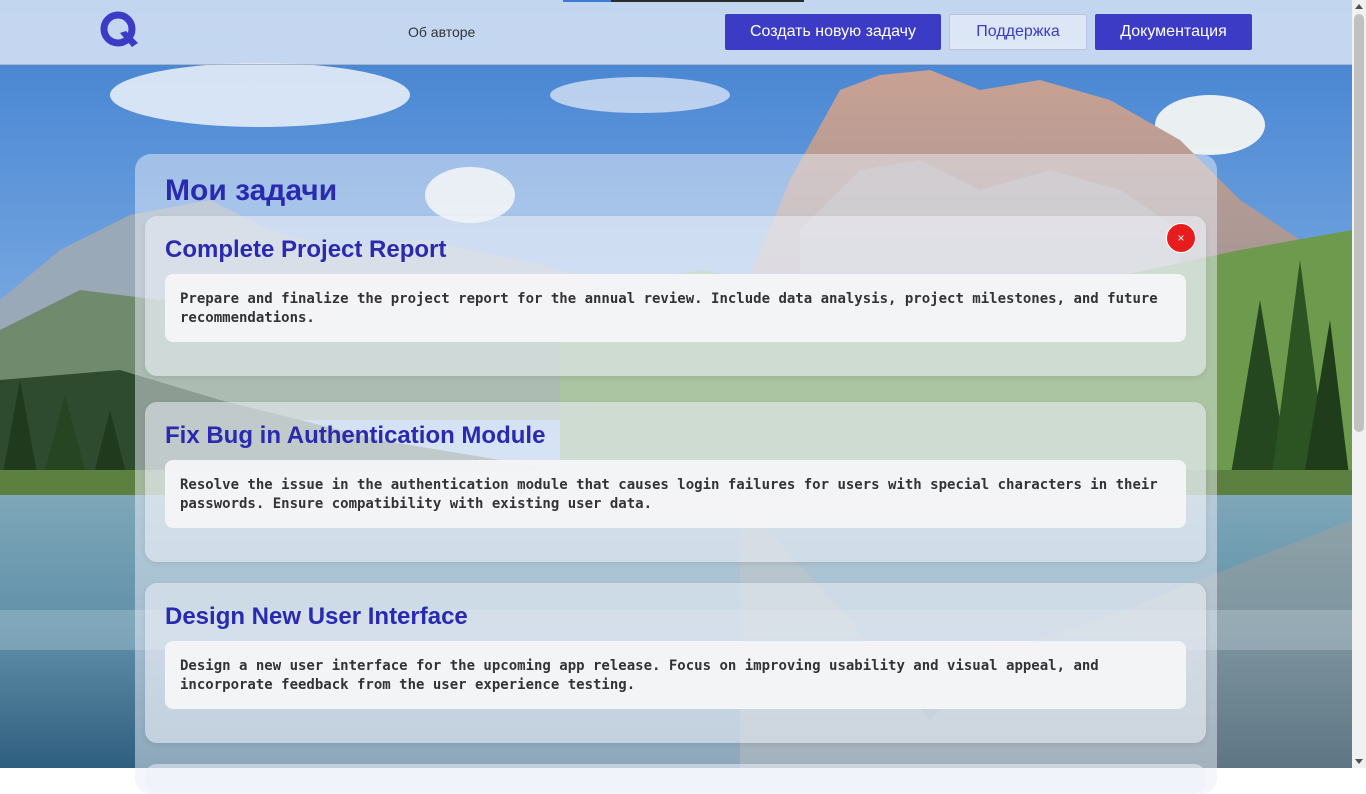 The image size is (1366, 794). What do you see at coordinates (355, 435) in the screenshot?
I see `task-title: Fix Bug in Authentication Module` at bounding box center [355, 435].